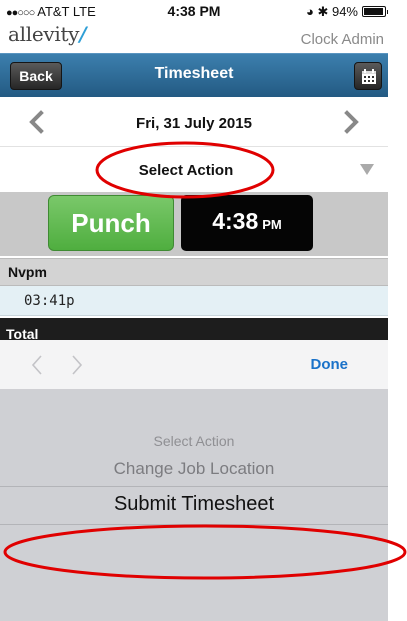 Image resolution: width=407 pixels, height=621 pixels. I want to click on picker-prev-icon, so click(37, 365).